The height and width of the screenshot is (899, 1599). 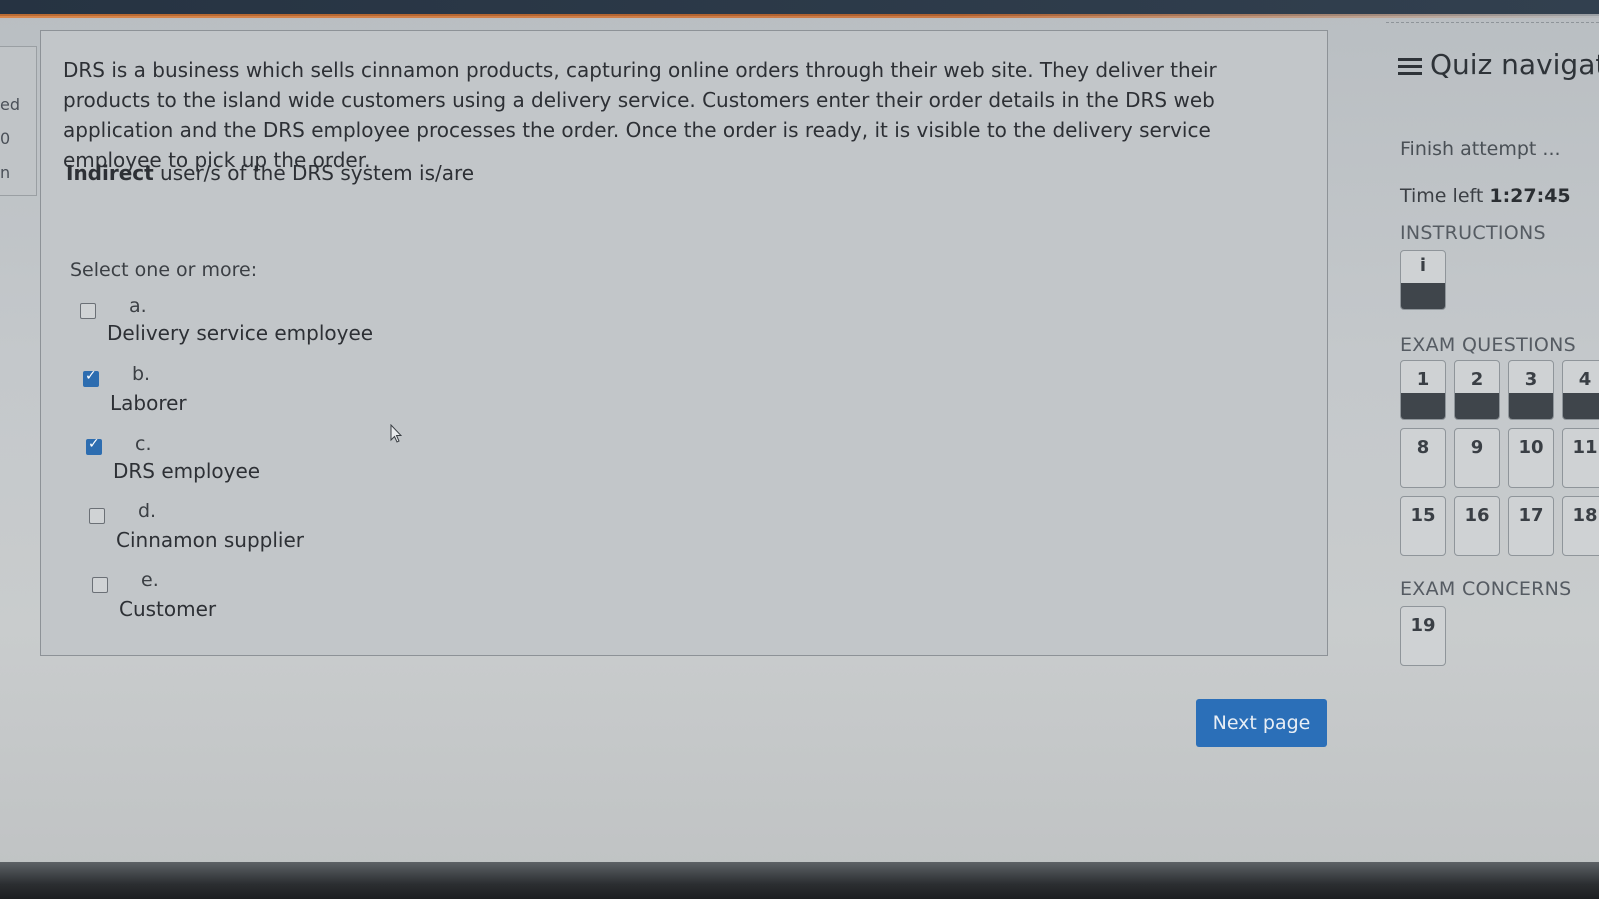 I want to click on question-number: 3, so click(x=1531, y=379).